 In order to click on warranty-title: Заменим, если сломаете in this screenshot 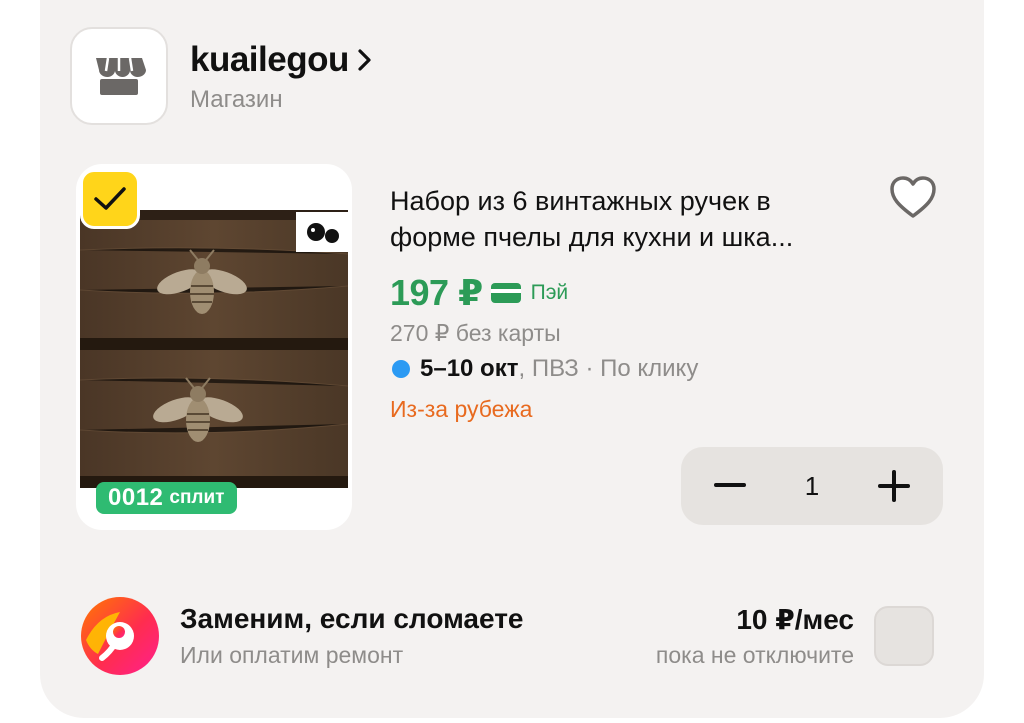, I will do `click(352, 618)`.